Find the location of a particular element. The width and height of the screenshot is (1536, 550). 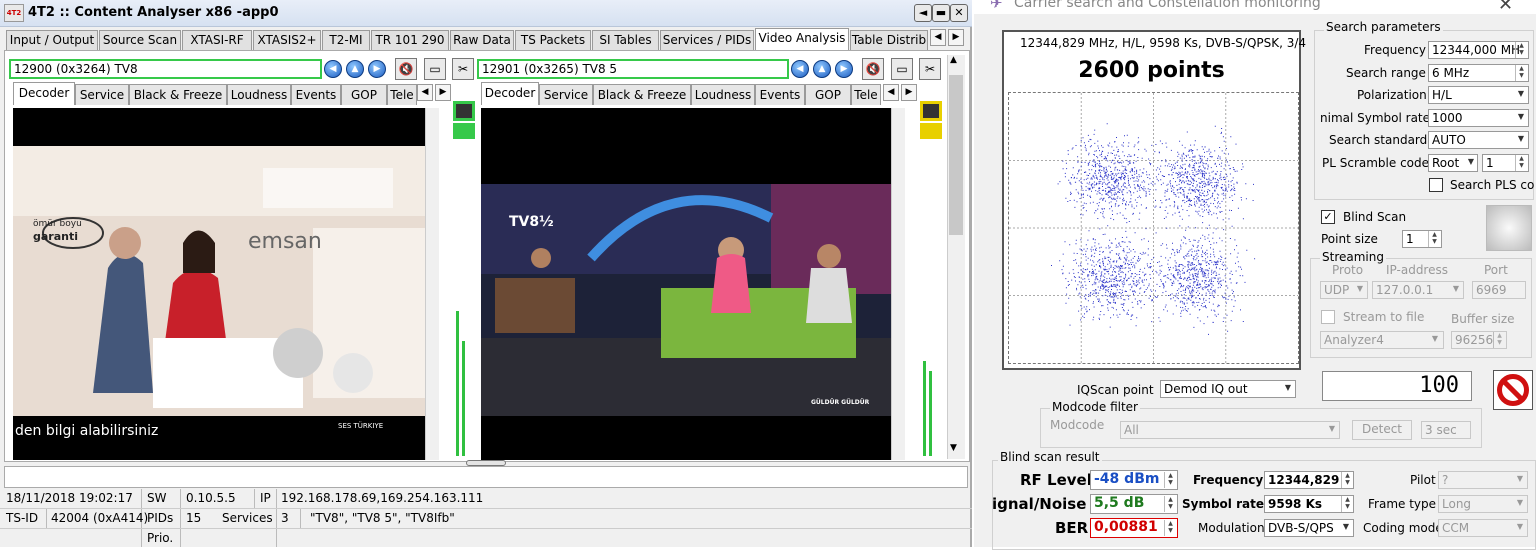

coding-mode-dropdown-icon: ▼ is located at coordinates (1520, 526).